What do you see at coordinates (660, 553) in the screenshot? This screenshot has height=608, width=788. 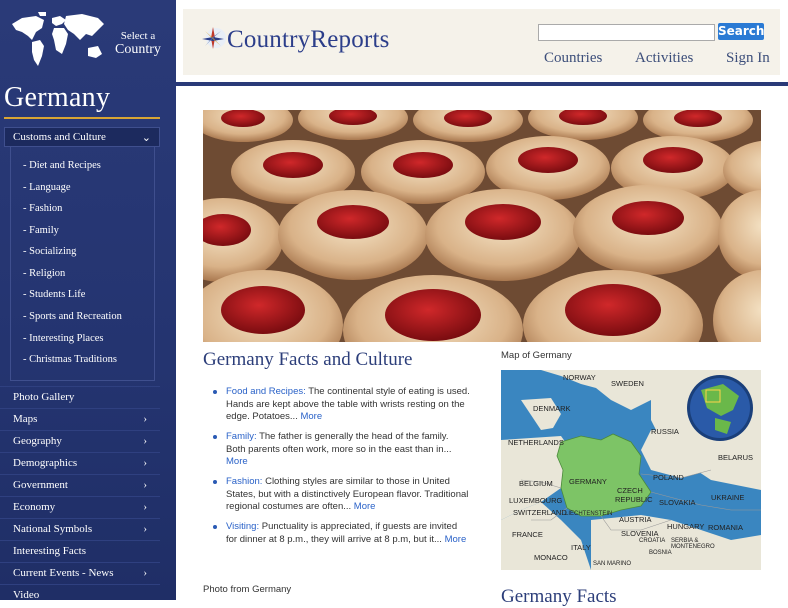 I see `map-label-bosnia: BOSNIA` at bounding box center [660, 553].